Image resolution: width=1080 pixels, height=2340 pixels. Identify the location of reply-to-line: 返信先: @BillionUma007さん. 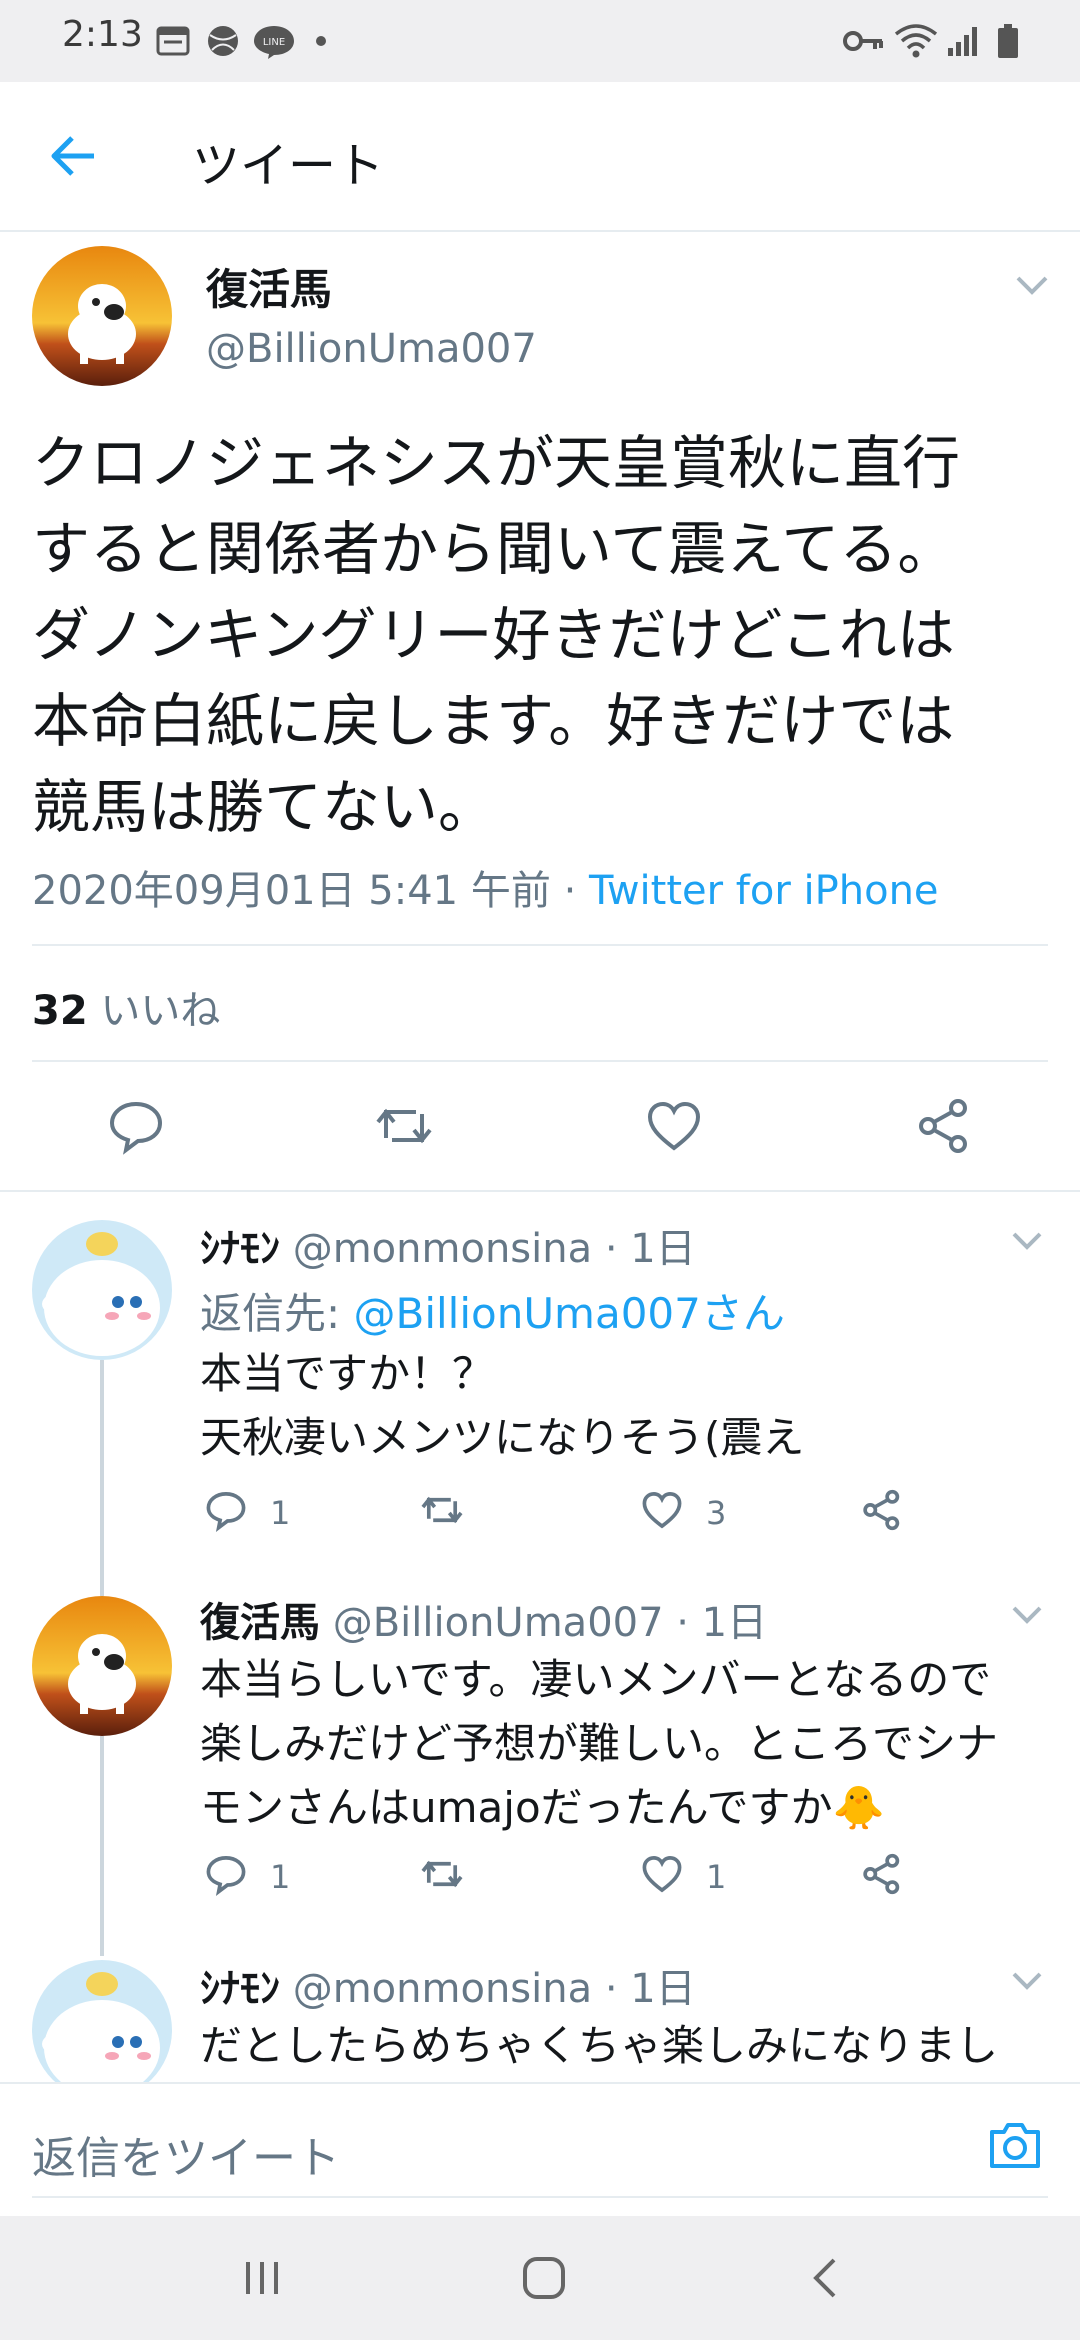
(492, 1310).